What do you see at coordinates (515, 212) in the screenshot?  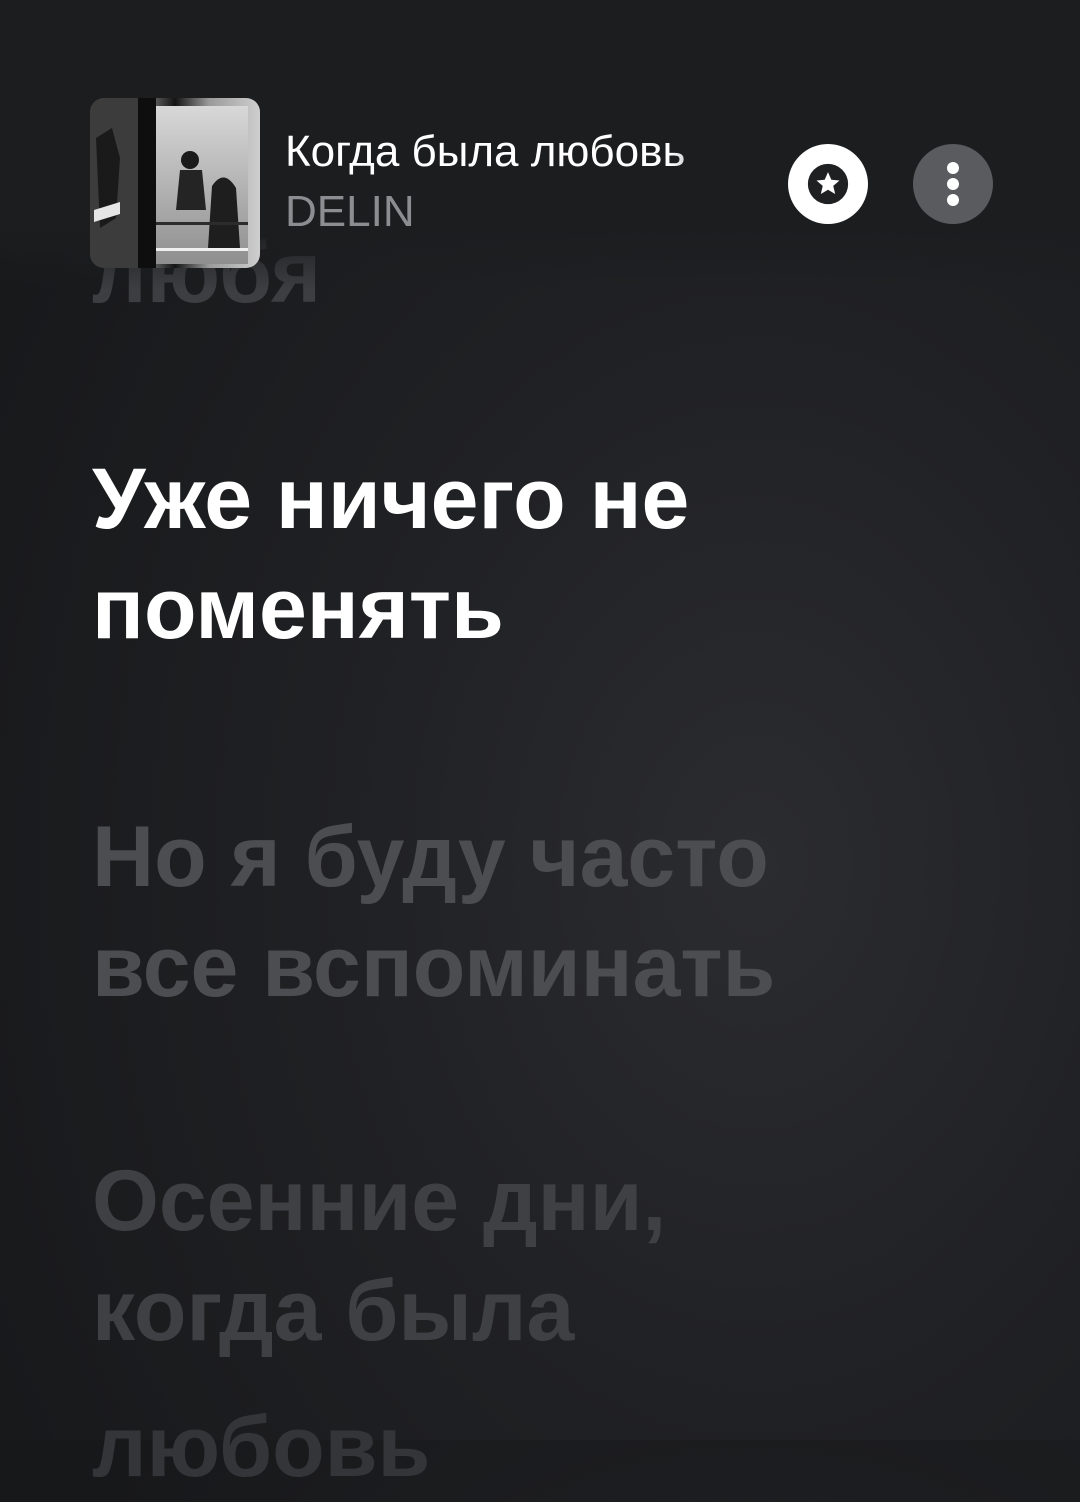 I see `artist-name: DELIN` at bounding box center [515, 212].